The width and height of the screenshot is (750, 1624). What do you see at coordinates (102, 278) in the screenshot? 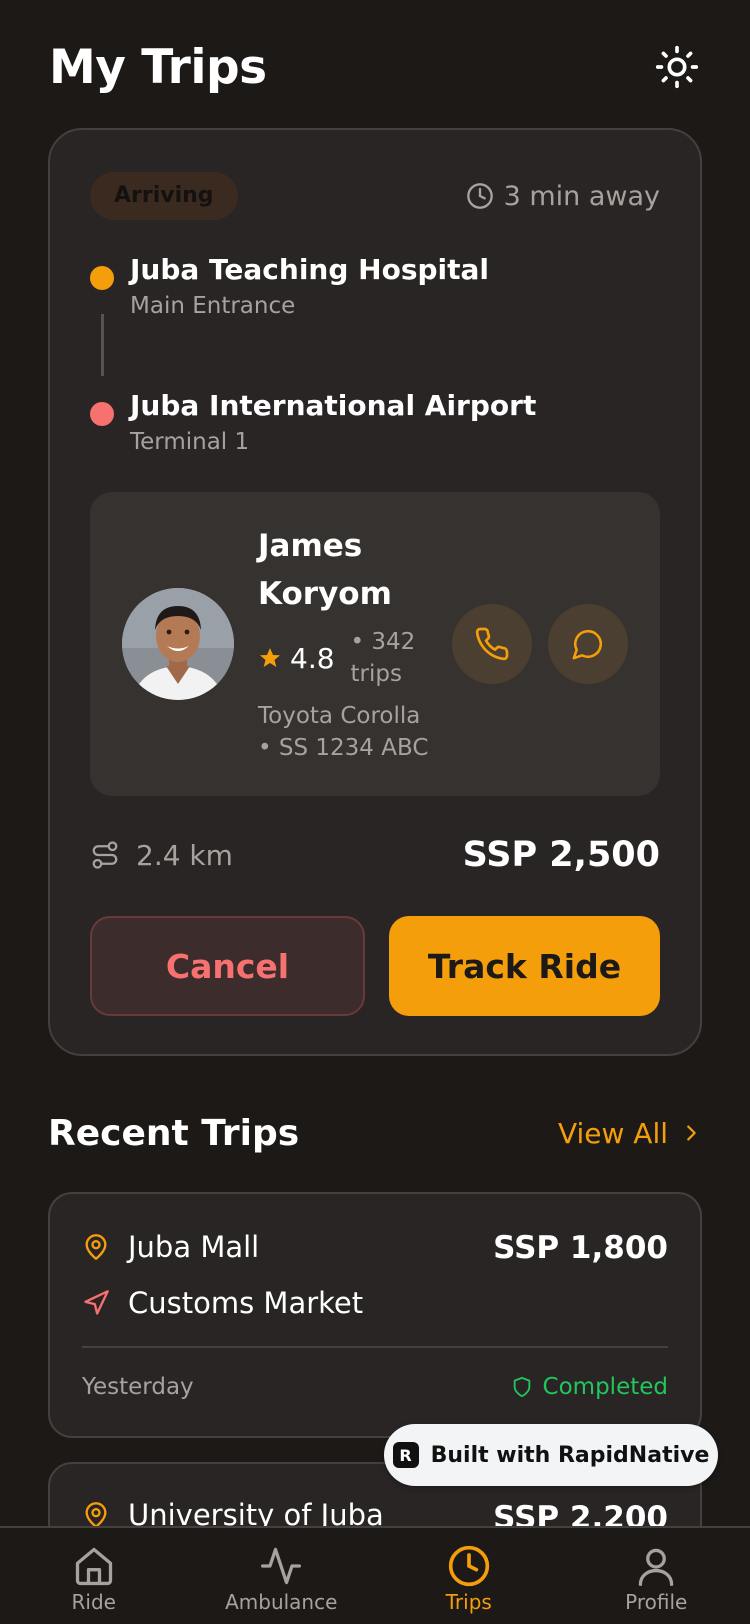
I see `pickup-dot` at bounding box center [102, 278].